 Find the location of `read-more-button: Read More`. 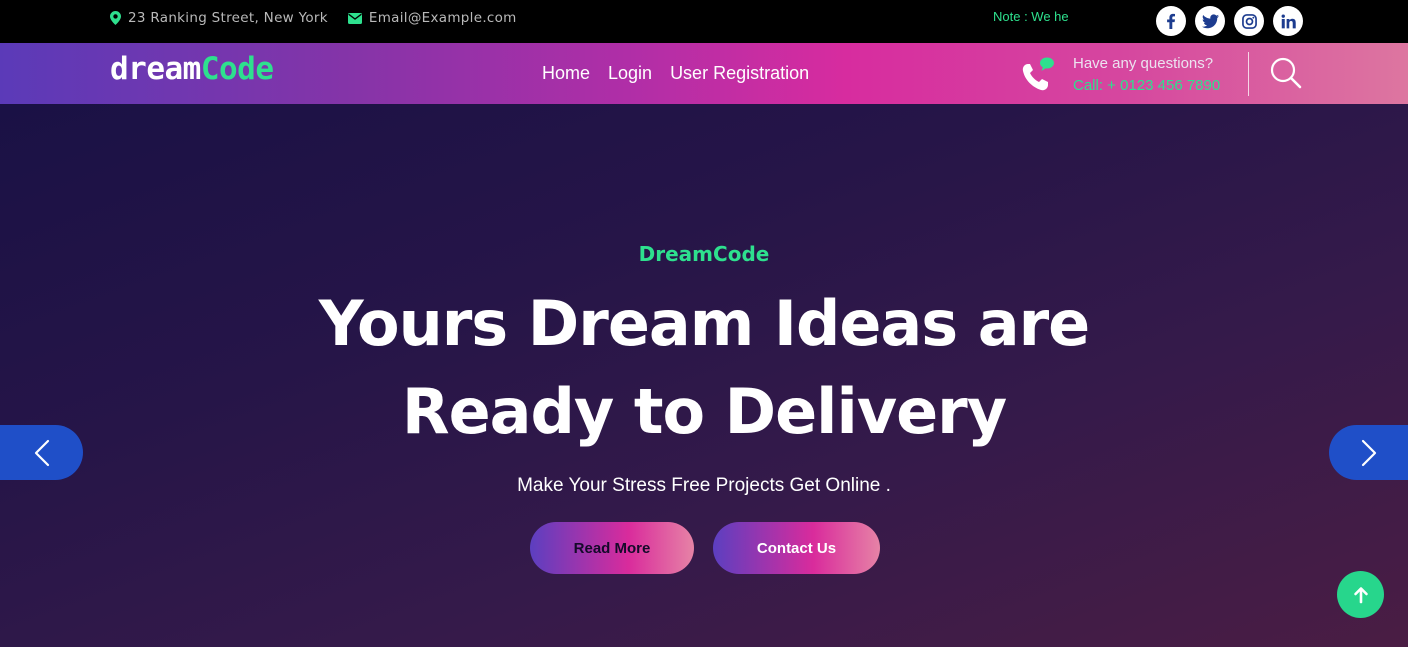

read-more-button: Read More is located at coordinates (612, 548).